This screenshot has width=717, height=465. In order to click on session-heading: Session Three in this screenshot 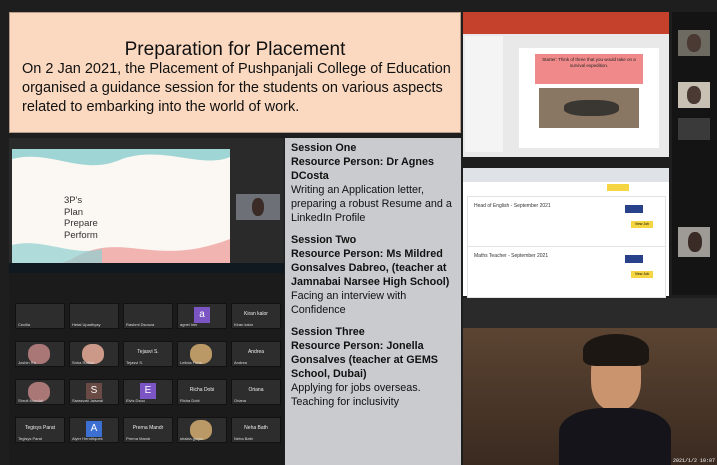, I will do `click(328, 332)`.